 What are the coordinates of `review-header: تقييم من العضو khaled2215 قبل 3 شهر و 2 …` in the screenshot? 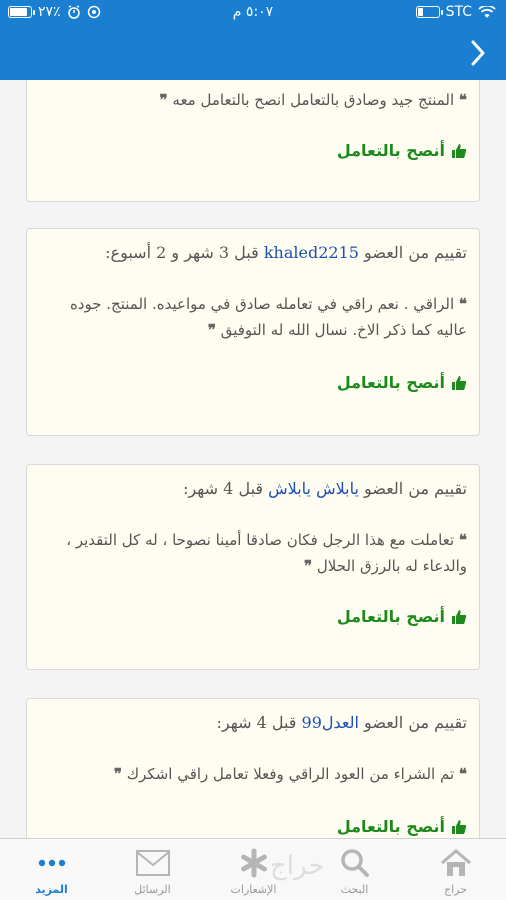 It's located at (286, 252).